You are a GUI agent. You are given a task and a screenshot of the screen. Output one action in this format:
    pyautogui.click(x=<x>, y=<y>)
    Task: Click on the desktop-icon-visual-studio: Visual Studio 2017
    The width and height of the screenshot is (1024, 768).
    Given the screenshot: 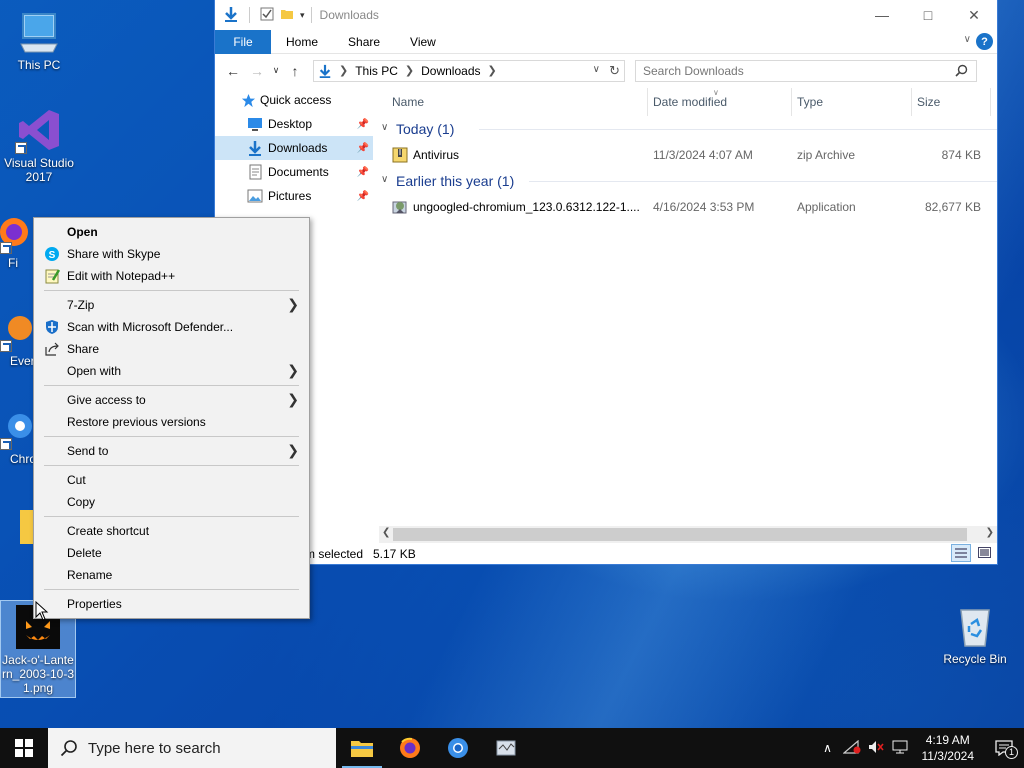 What is the action you would take?
    pyautogui.click(x=39, y=145)
    